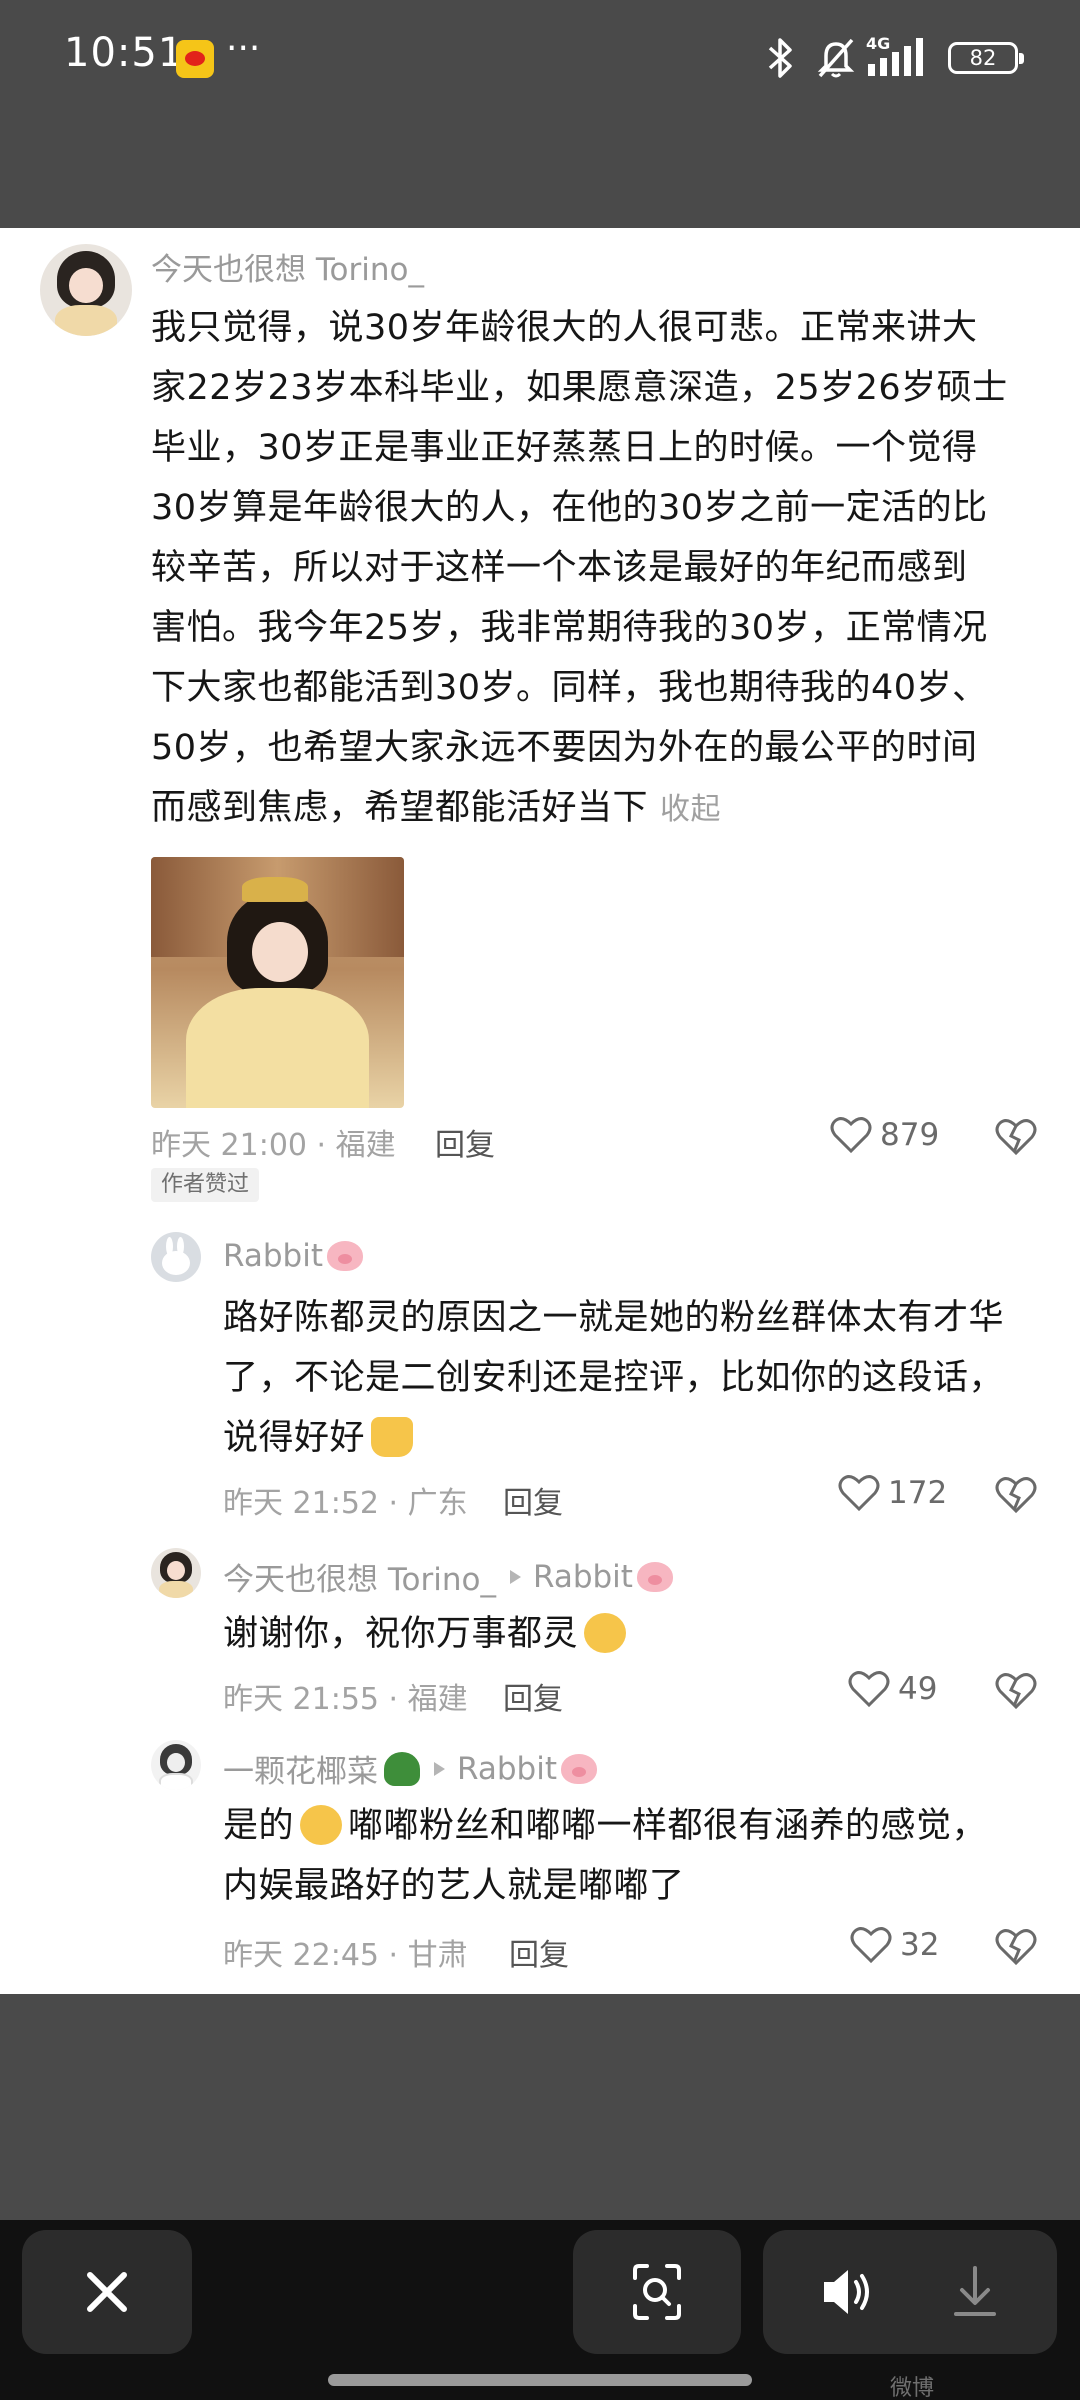 Image resolution: width=1080 pixels, height=2400 pixels. I want to click on weibo-app-icon, so click(195, 59).